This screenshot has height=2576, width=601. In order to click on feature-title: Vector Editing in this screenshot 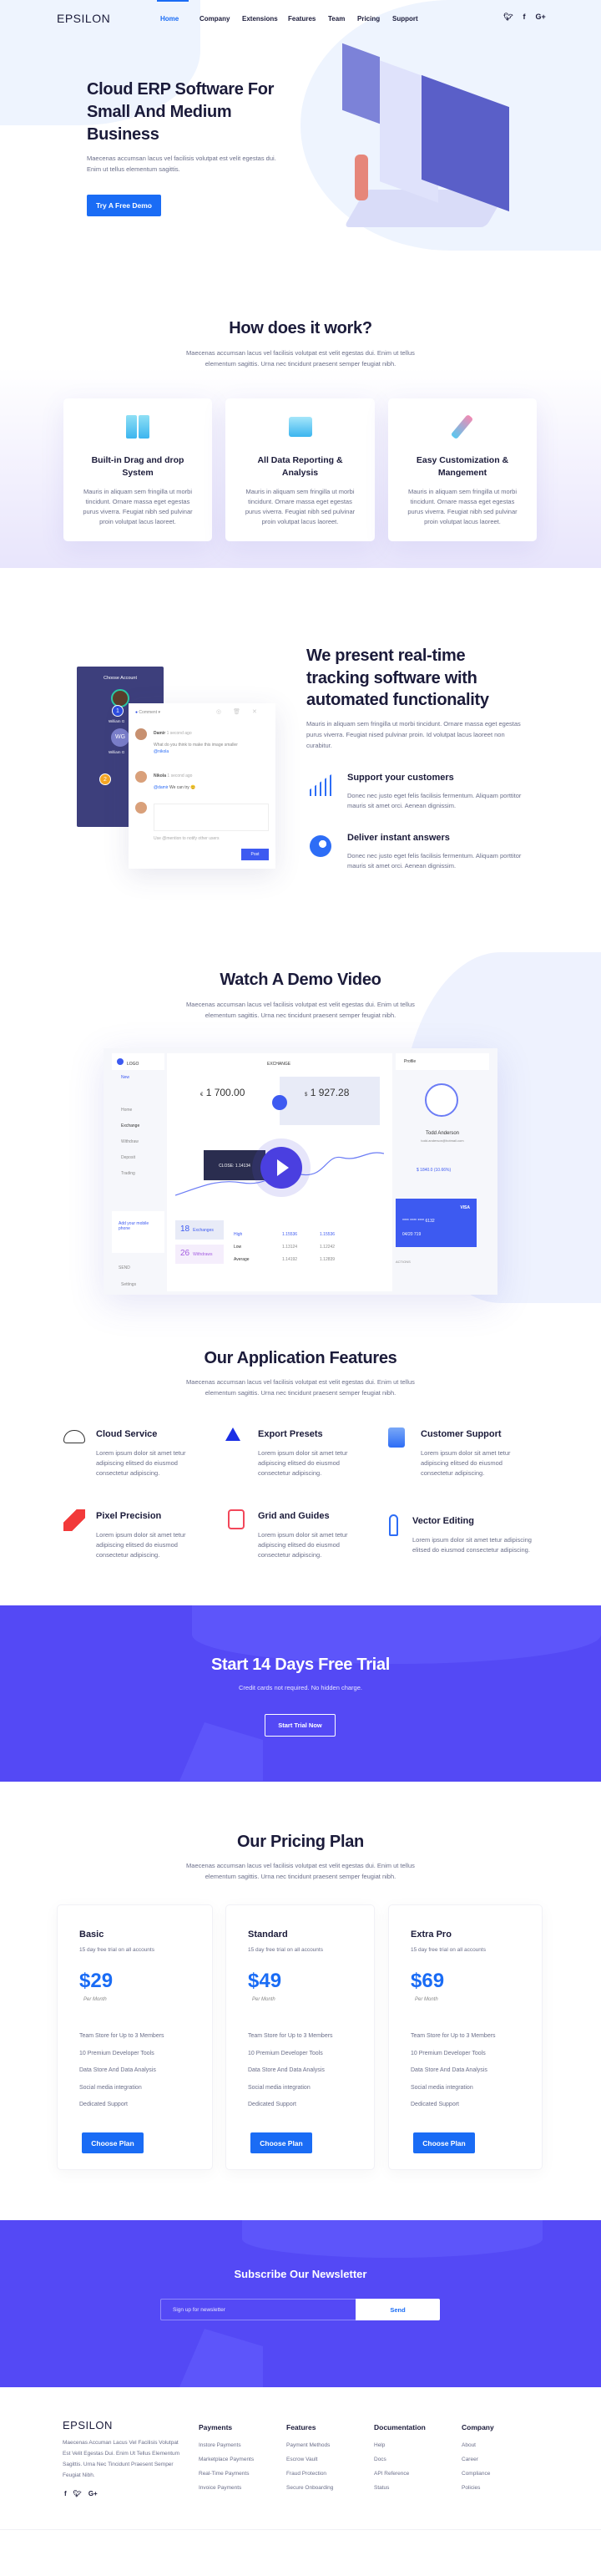, I will do `click(443, 1521)`.